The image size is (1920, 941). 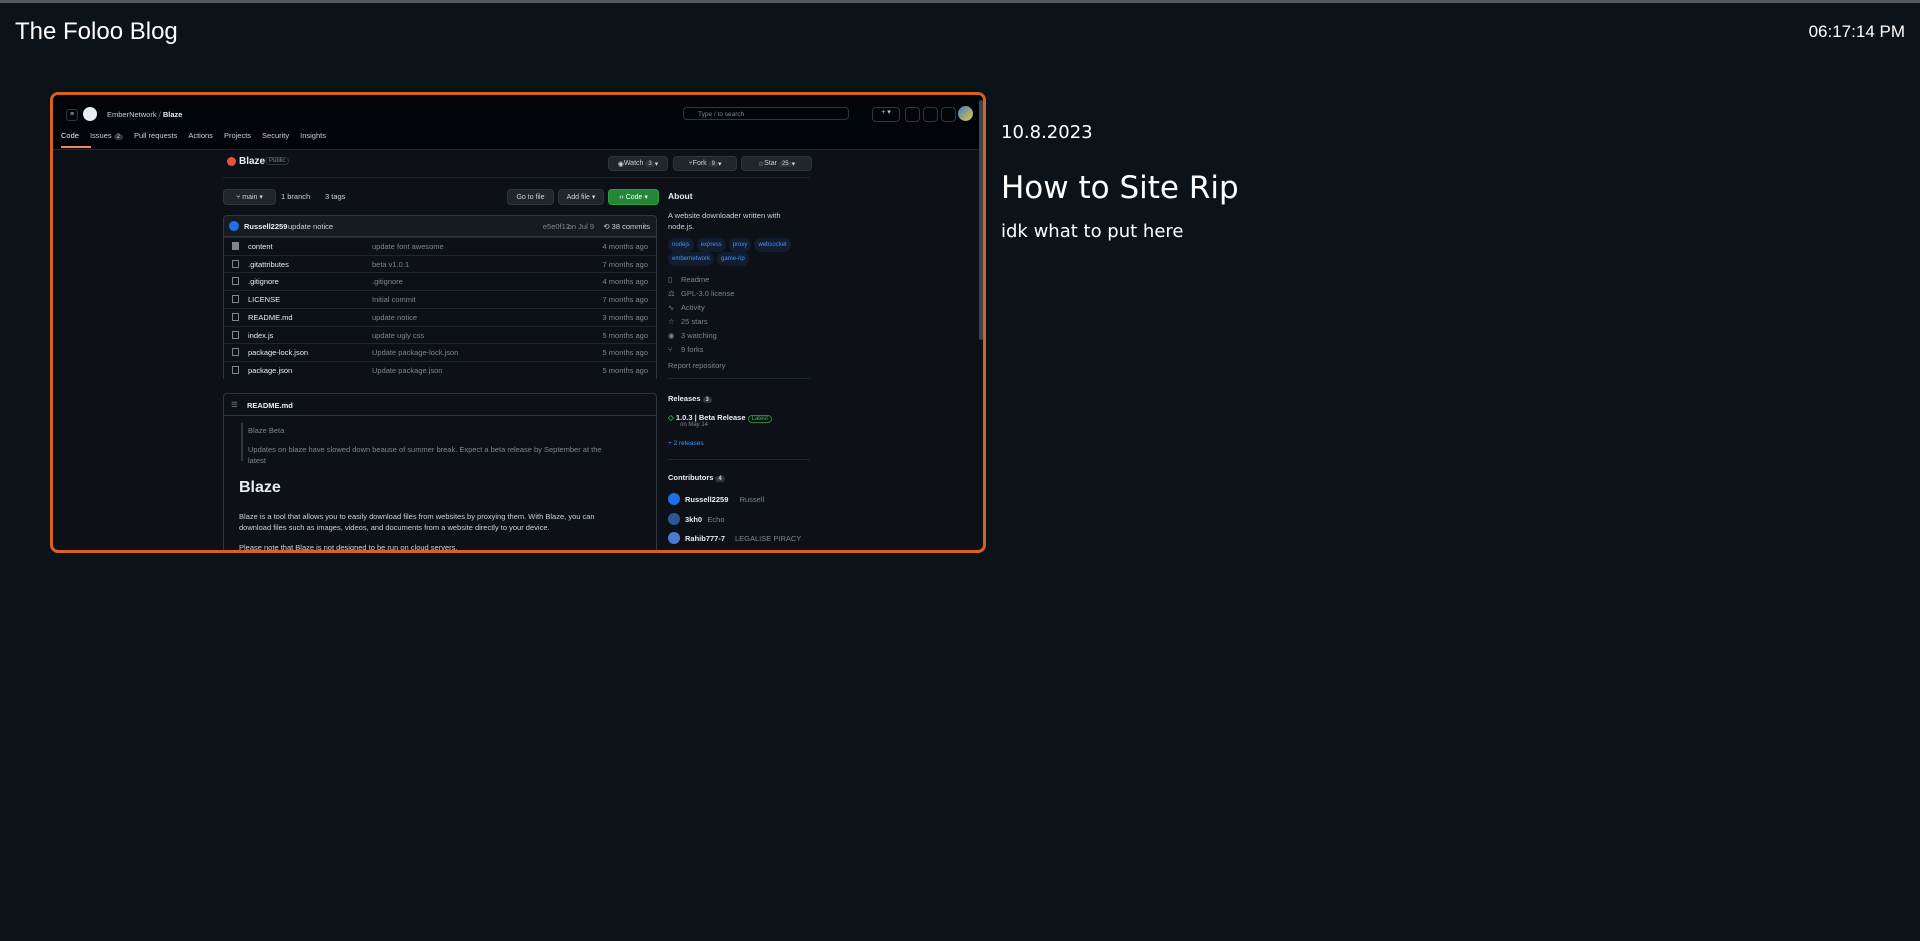 I want to click on topic-tag: proxy, so click(x=740, y=245).